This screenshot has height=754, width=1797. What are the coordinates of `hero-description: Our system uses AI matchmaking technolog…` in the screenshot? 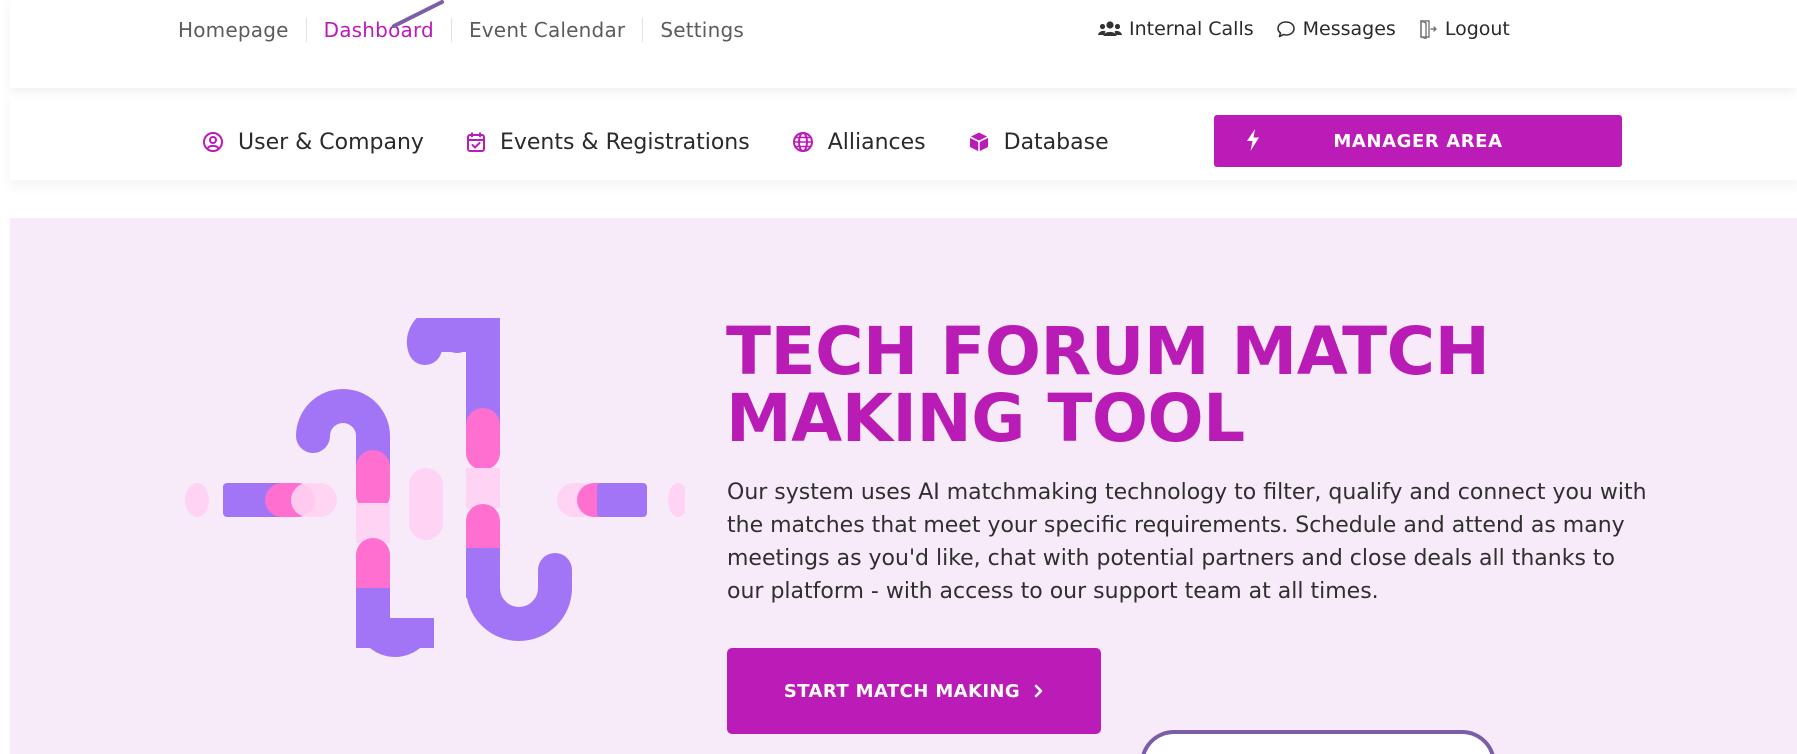 It's located at (1187, 542).